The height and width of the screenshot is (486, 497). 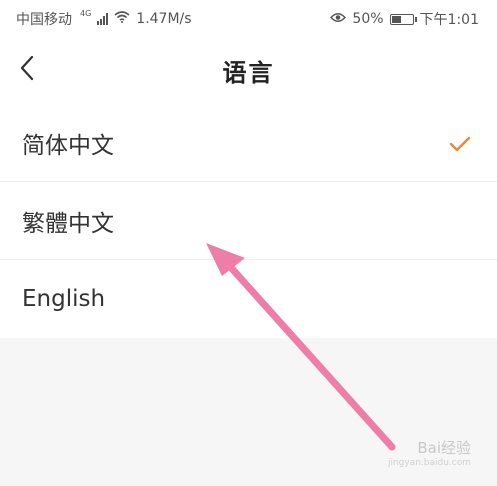 What do you see at coordinates (338, 19) in the screenshot?
I see `eye-icon` at bounding box center [338, 19].